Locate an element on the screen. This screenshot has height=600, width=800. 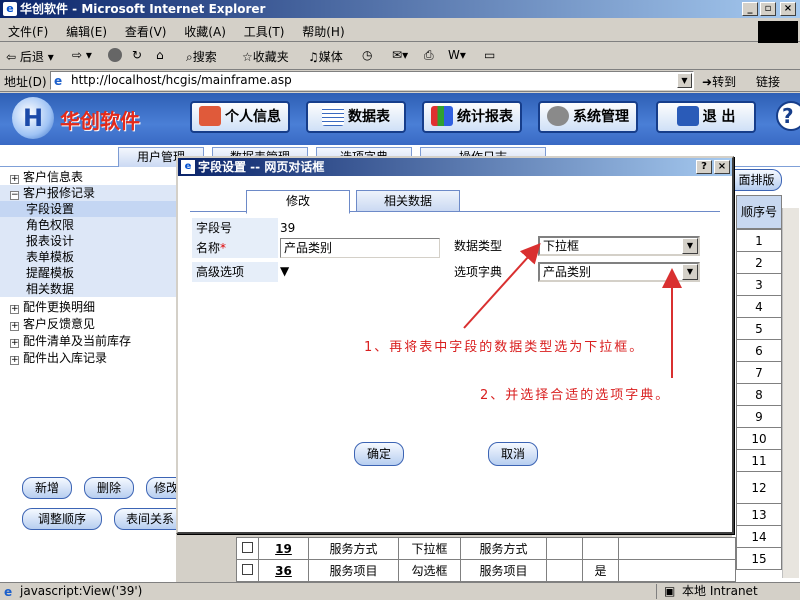
mail-button: ✉▾ is located at coordinates (400, 55).